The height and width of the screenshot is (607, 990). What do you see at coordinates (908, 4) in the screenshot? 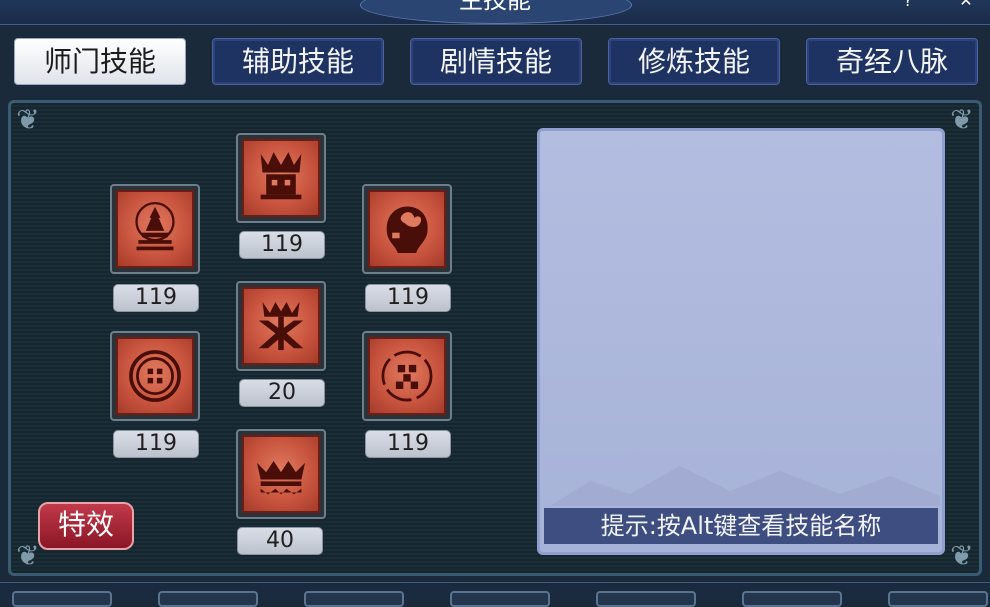
I see `help-icon: ?` at bounding box center [908, 4].